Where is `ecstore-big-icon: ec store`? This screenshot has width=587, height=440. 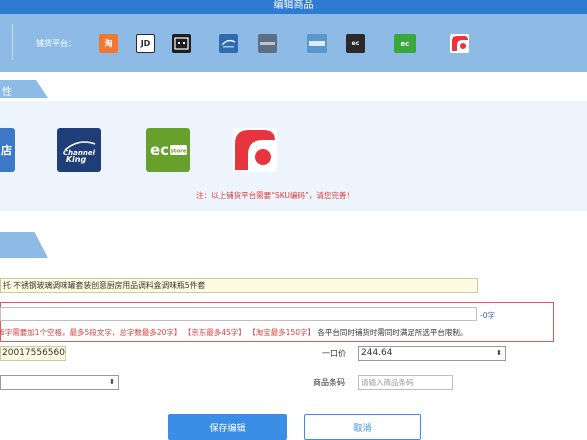
ecstore-big-icon: ec store is located at coordinates (168, 150).